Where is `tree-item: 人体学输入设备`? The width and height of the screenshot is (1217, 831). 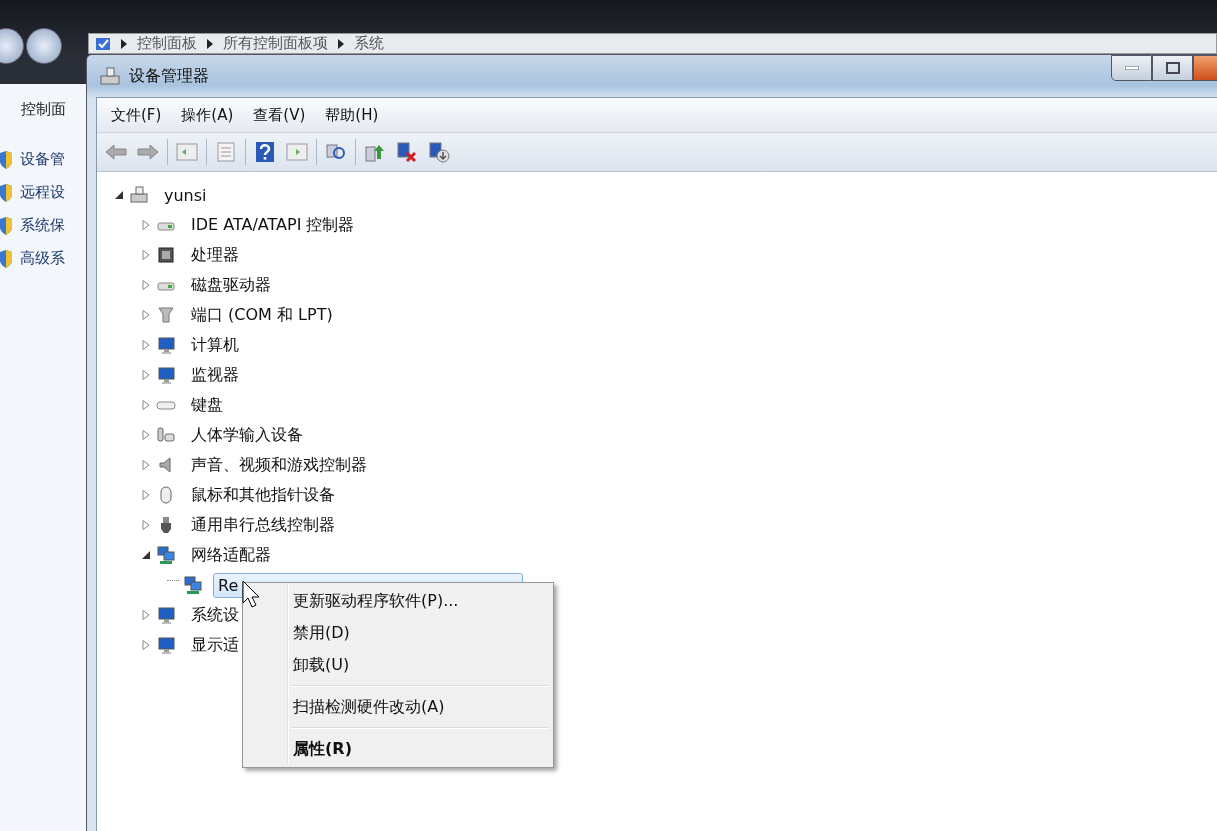 tree-item: 人体学输入设备 is located at coordinates (247, 435).